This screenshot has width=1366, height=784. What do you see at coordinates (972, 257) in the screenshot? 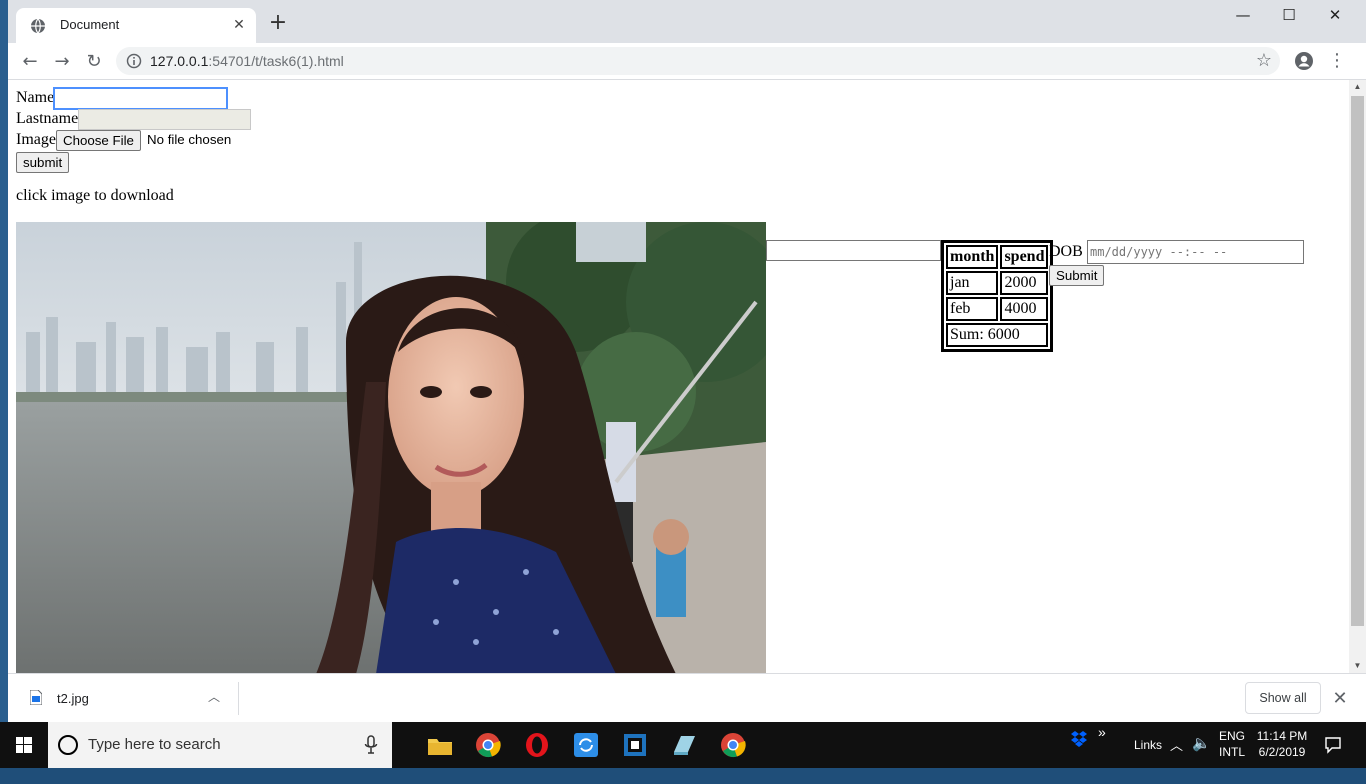
I see `header-month: month` at bounding box center [972, 257].